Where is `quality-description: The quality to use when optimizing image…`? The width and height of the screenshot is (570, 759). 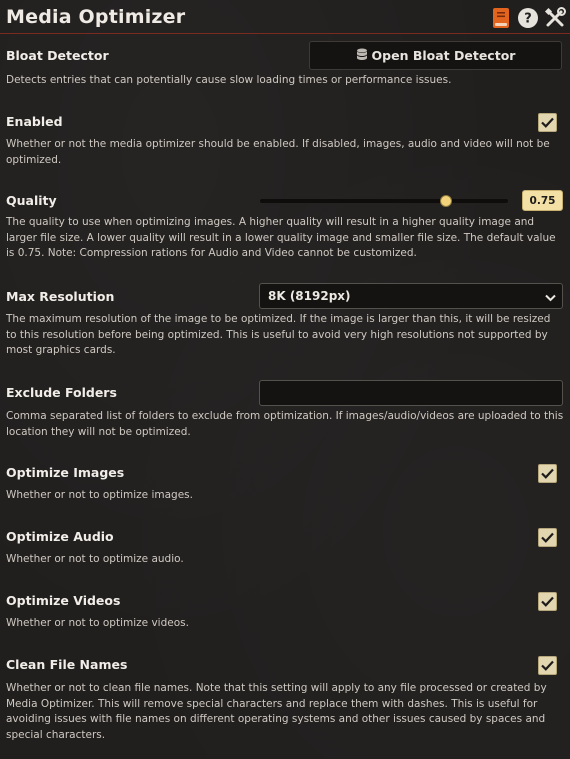
quality-description: The quality to use when optimizing image… is located at coordinates (281, 238).